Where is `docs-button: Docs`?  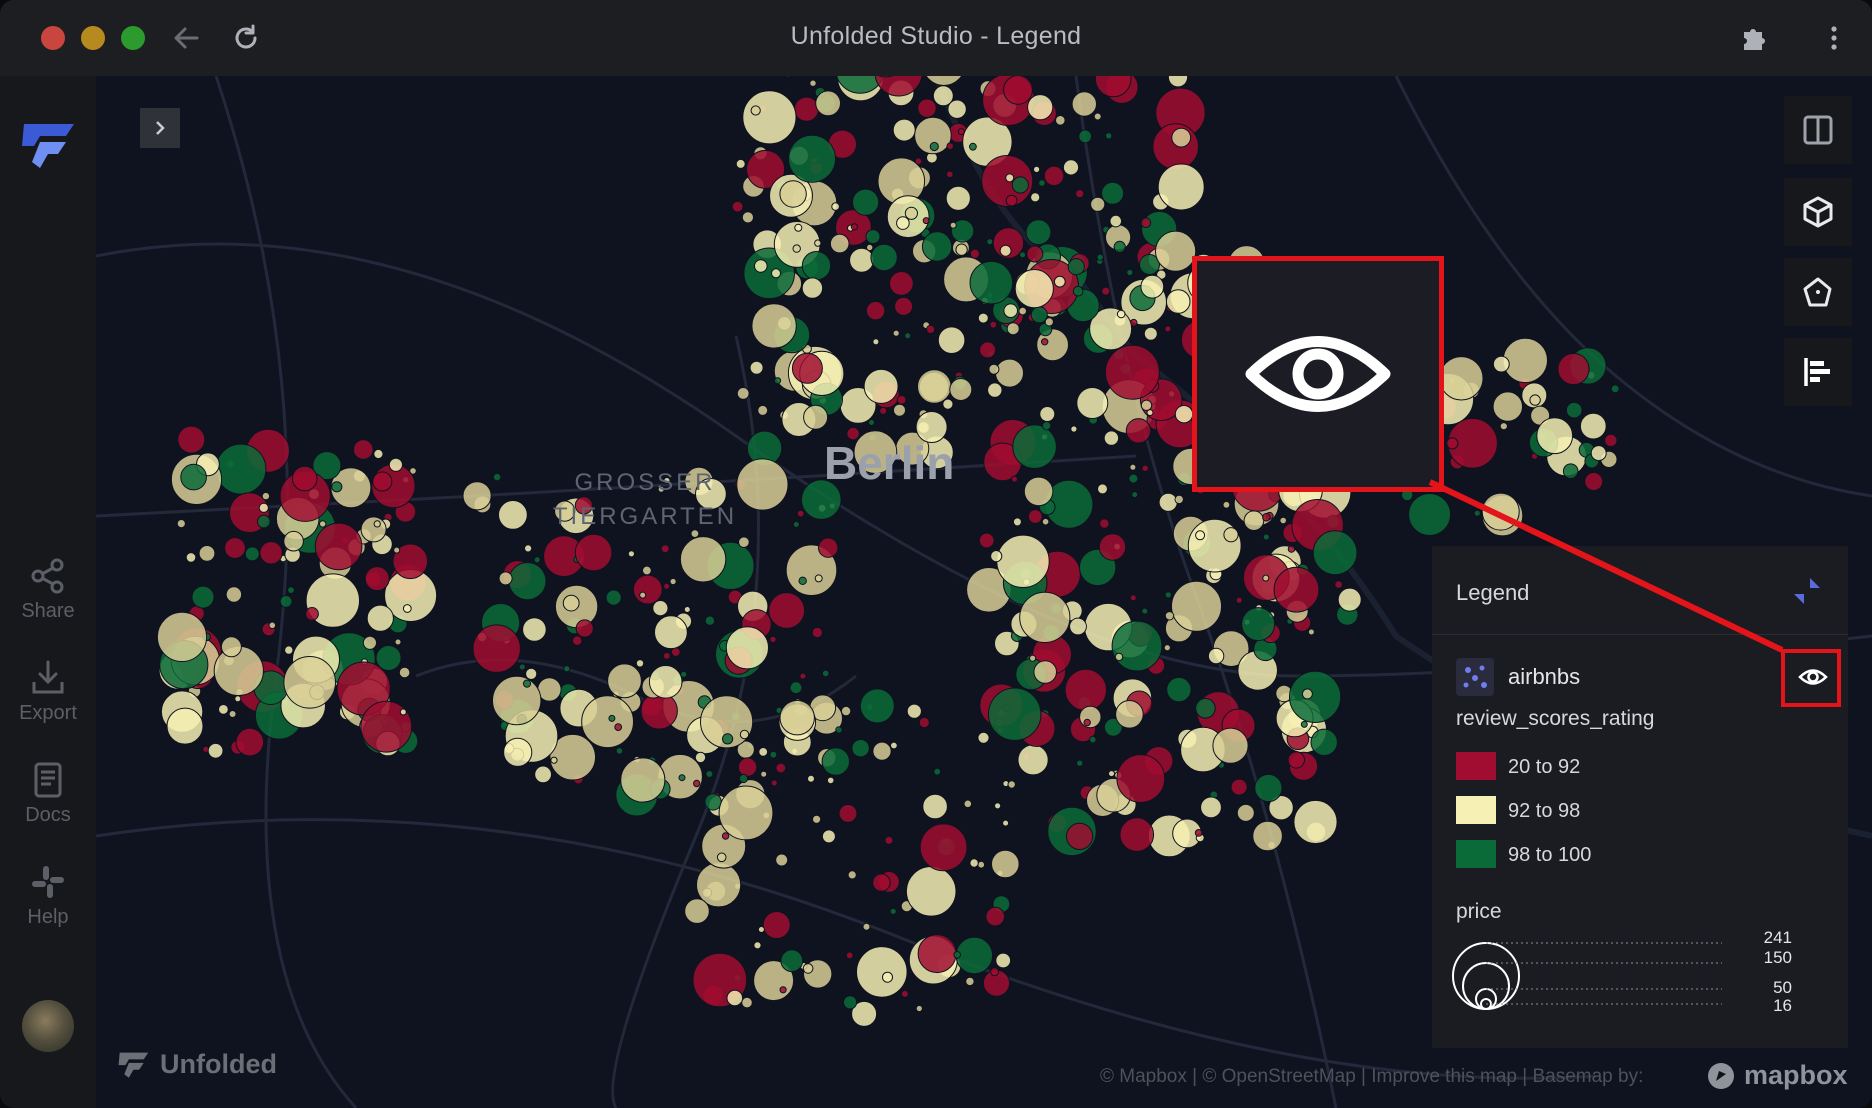 docs-button: Docs is located at coordinates (48, 793).